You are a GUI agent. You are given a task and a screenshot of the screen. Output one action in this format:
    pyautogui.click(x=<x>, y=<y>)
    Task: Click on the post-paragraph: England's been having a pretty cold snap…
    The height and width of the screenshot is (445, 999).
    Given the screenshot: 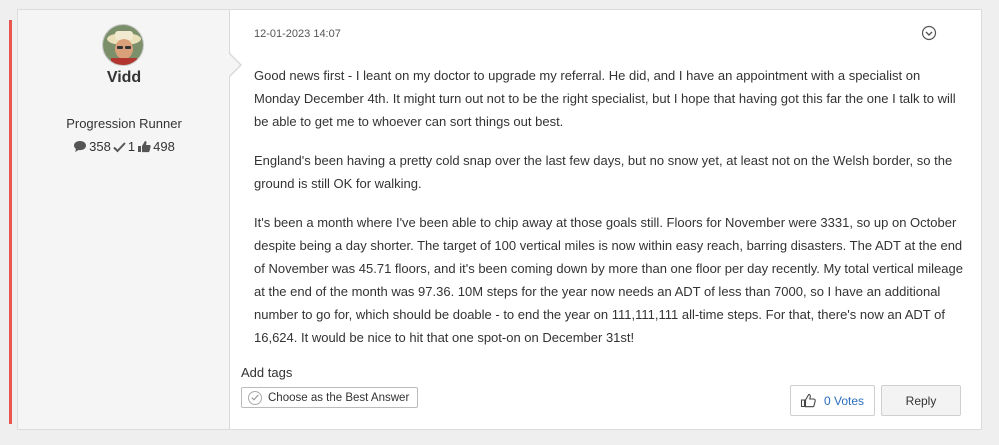 What is the action you would take?
    pyautogui.click(x=603, y=172)
    